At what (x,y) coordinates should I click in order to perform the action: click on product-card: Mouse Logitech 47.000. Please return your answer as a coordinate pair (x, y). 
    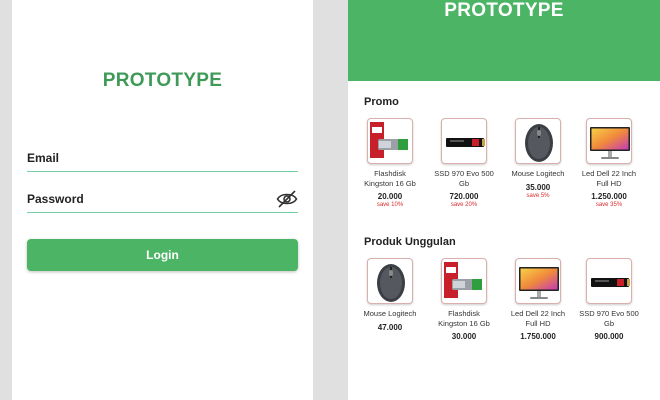
    Looking at the image, I should click on (390, 295).